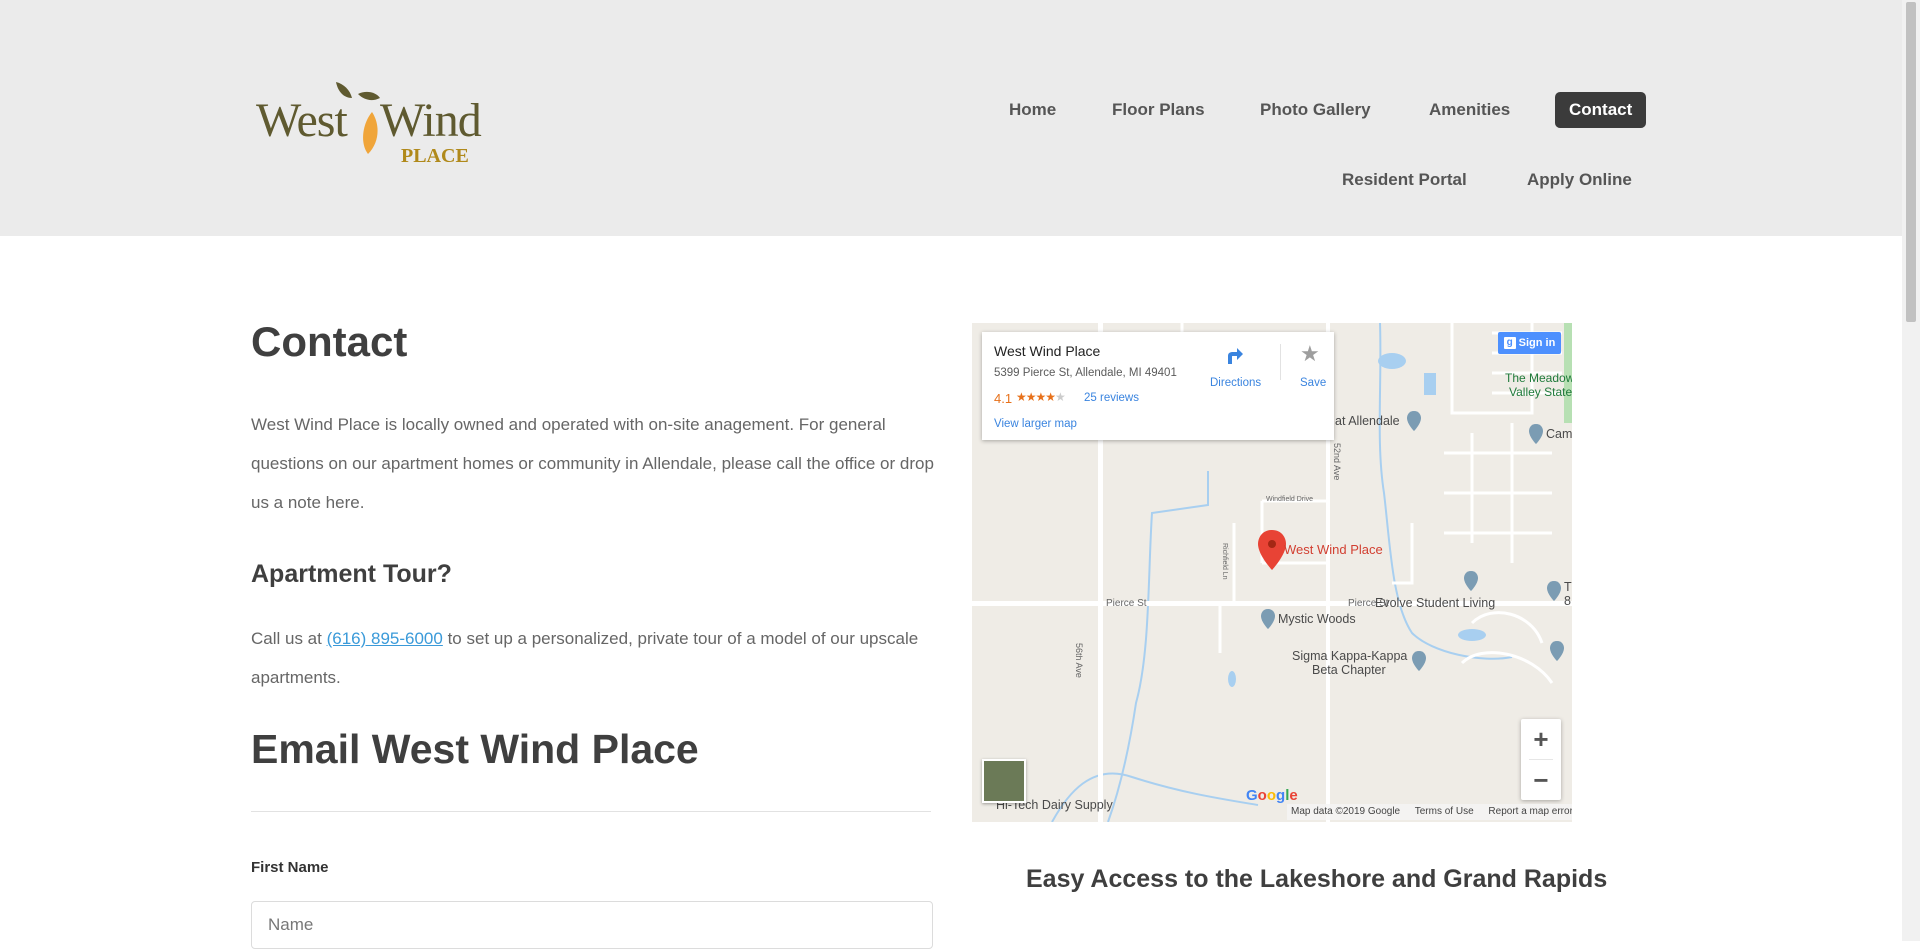 The height and width of the screenshot is (949, 1920). I want to click on stars-empty: ★, so click(1060, 397).